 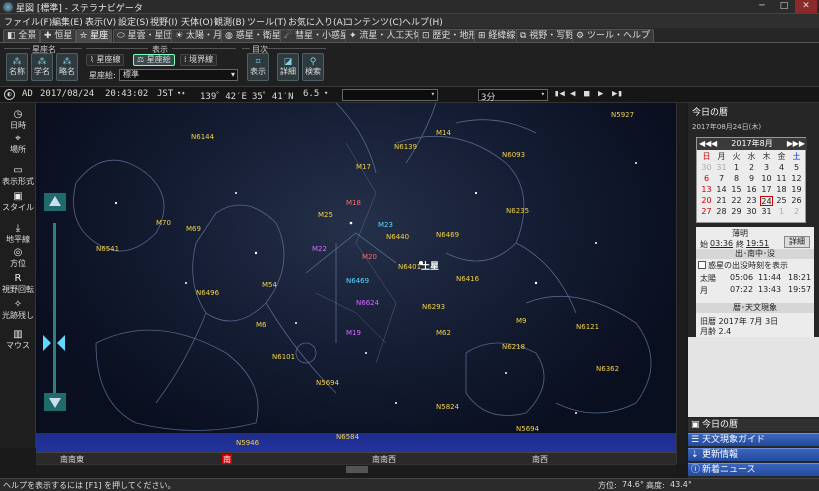 What do you see at coordinates (751, 179) in the screenshot?
I see `calendar-day: 9` at bounding box center [751, 179].